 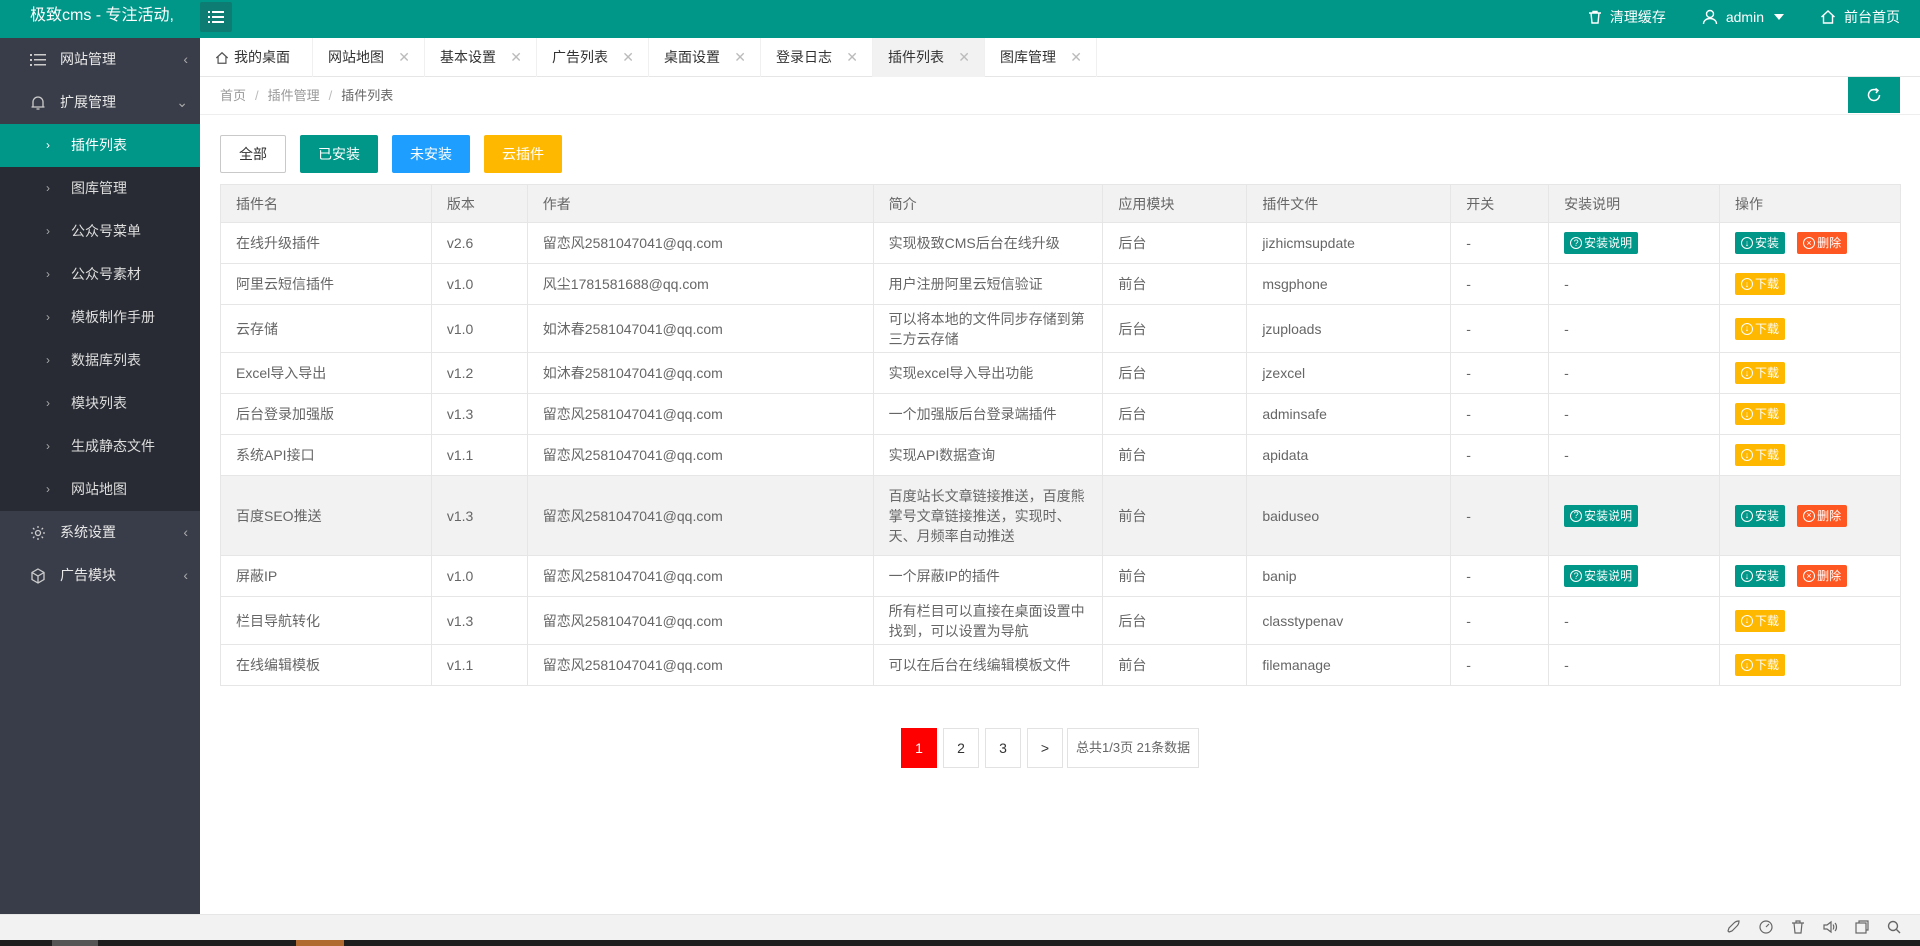 I want to click on sidebar-item-sys-settings: 系统设置 ‹, so click(x=100, y=532).